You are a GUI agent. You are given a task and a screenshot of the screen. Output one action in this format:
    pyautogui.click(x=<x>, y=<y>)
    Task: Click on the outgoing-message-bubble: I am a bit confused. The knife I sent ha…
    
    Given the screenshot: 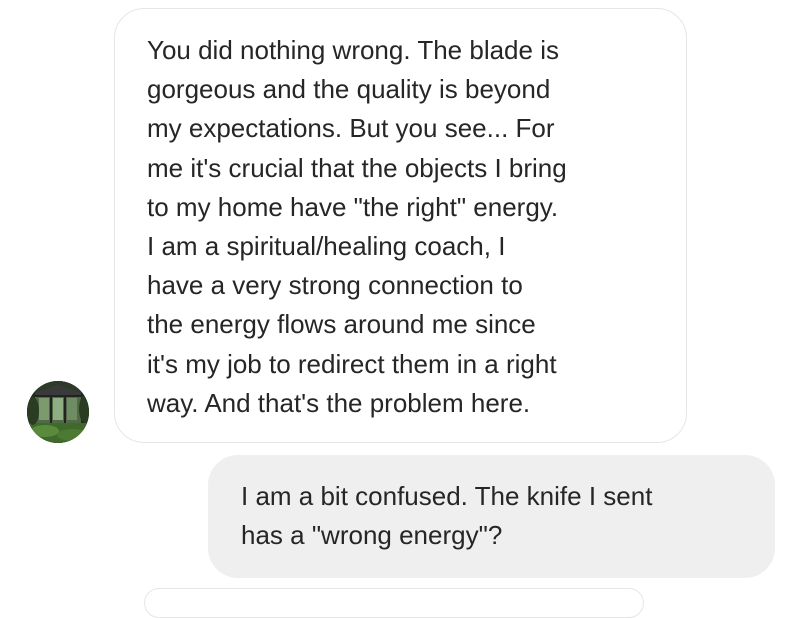 What is the action you would take?
    pyautogui.click(x=491, y=516)
    